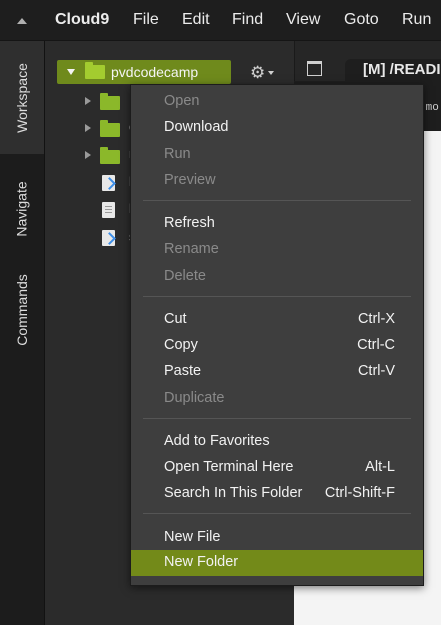  Describe the element at coordinates (189, 223) in the screenshot. I see `menu-item-label: Refresh` at that location.